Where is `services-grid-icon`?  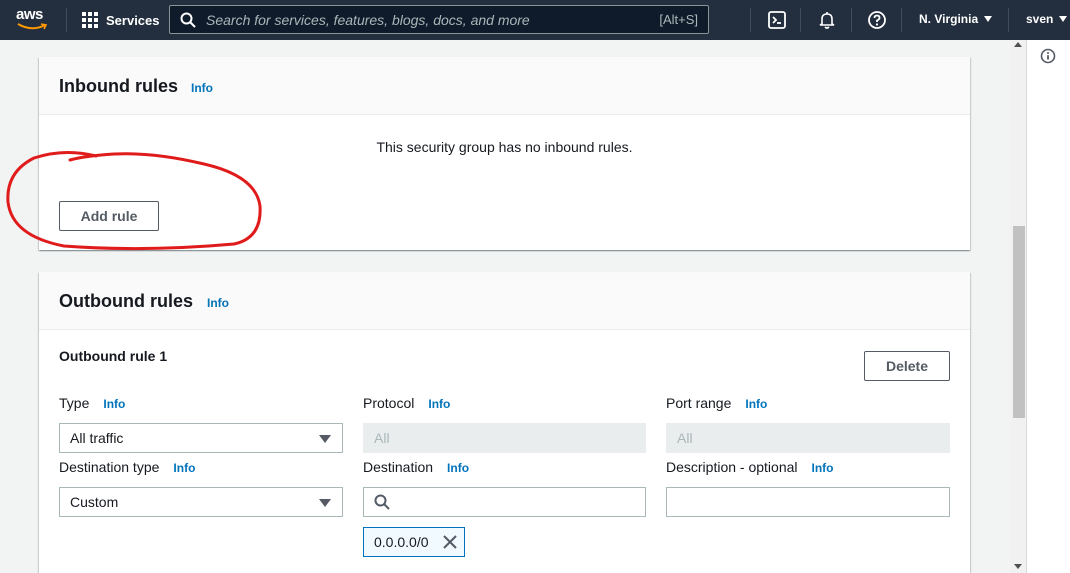
services-grid-icon is located at coordinates (90, 20).